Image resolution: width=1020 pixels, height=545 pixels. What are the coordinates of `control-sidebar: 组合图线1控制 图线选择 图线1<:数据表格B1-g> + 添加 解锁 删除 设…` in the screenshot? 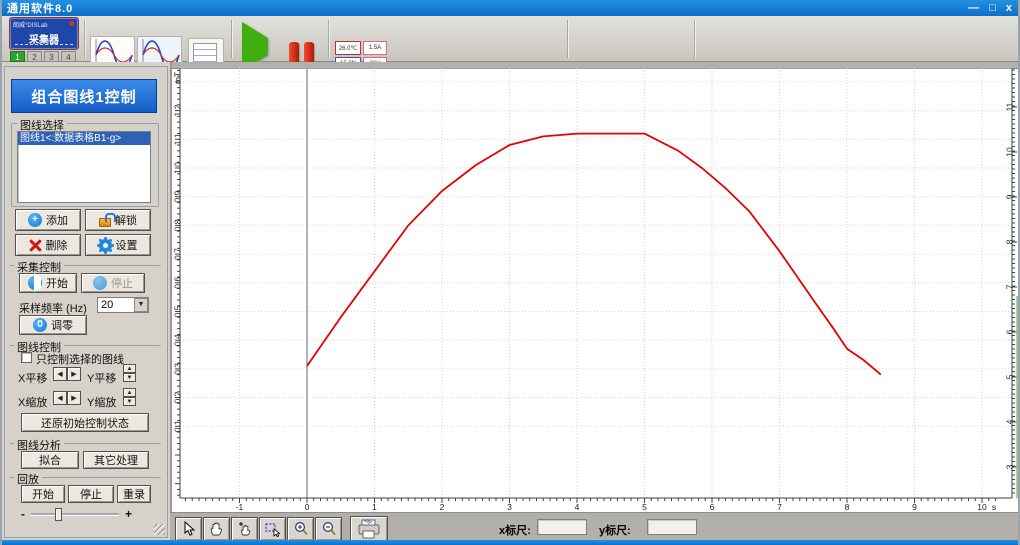 It's located at (87, 301).